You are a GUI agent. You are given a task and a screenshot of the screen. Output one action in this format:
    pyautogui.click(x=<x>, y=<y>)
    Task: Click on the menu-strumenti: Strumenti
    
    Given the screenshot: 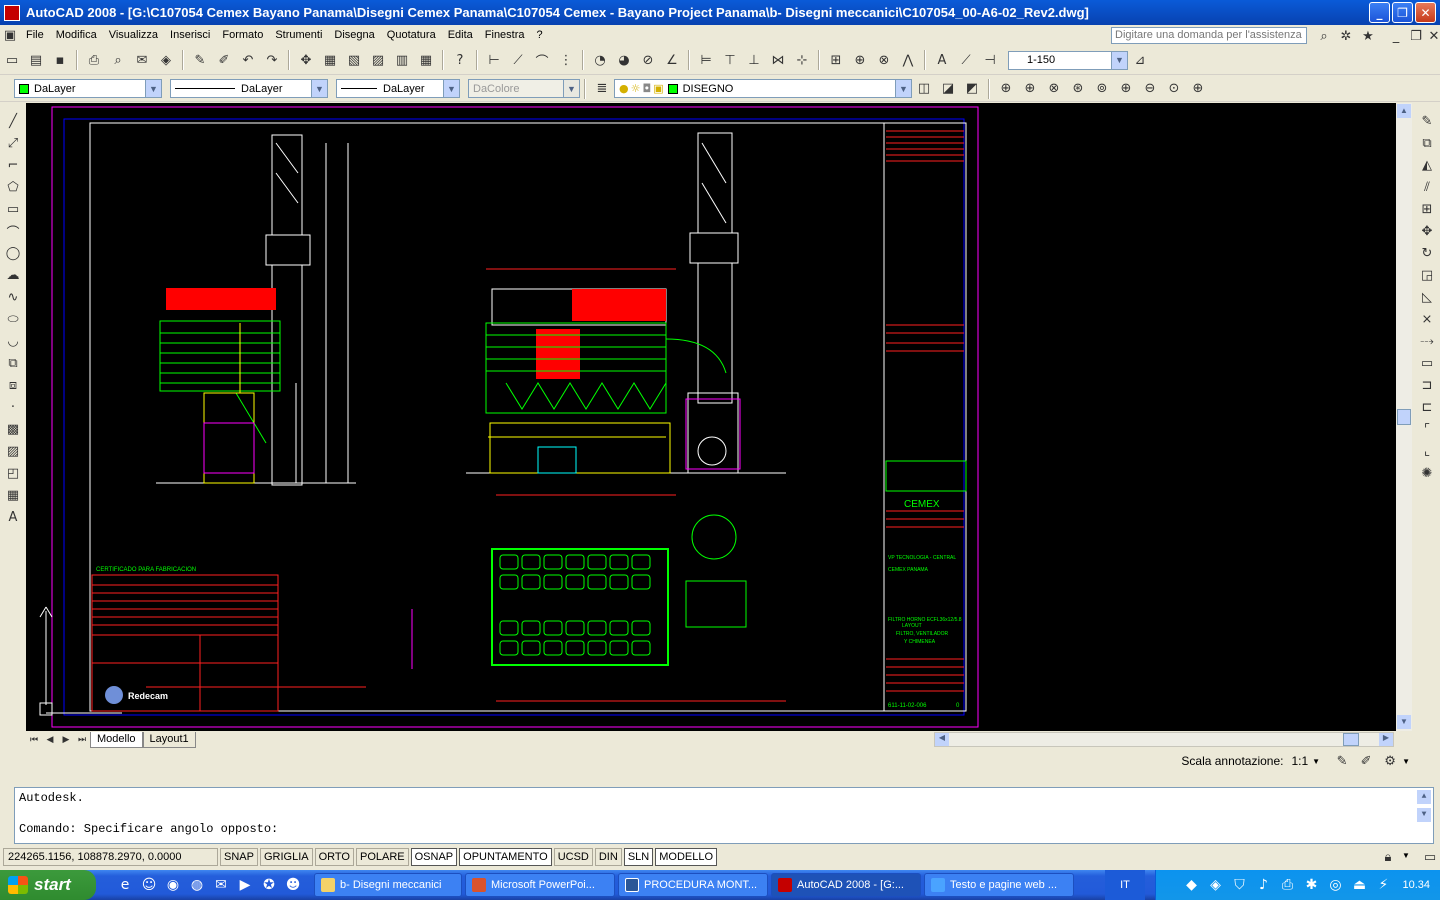 What is the action you would take?
    pyautogui.click(x=298, y=35)
    